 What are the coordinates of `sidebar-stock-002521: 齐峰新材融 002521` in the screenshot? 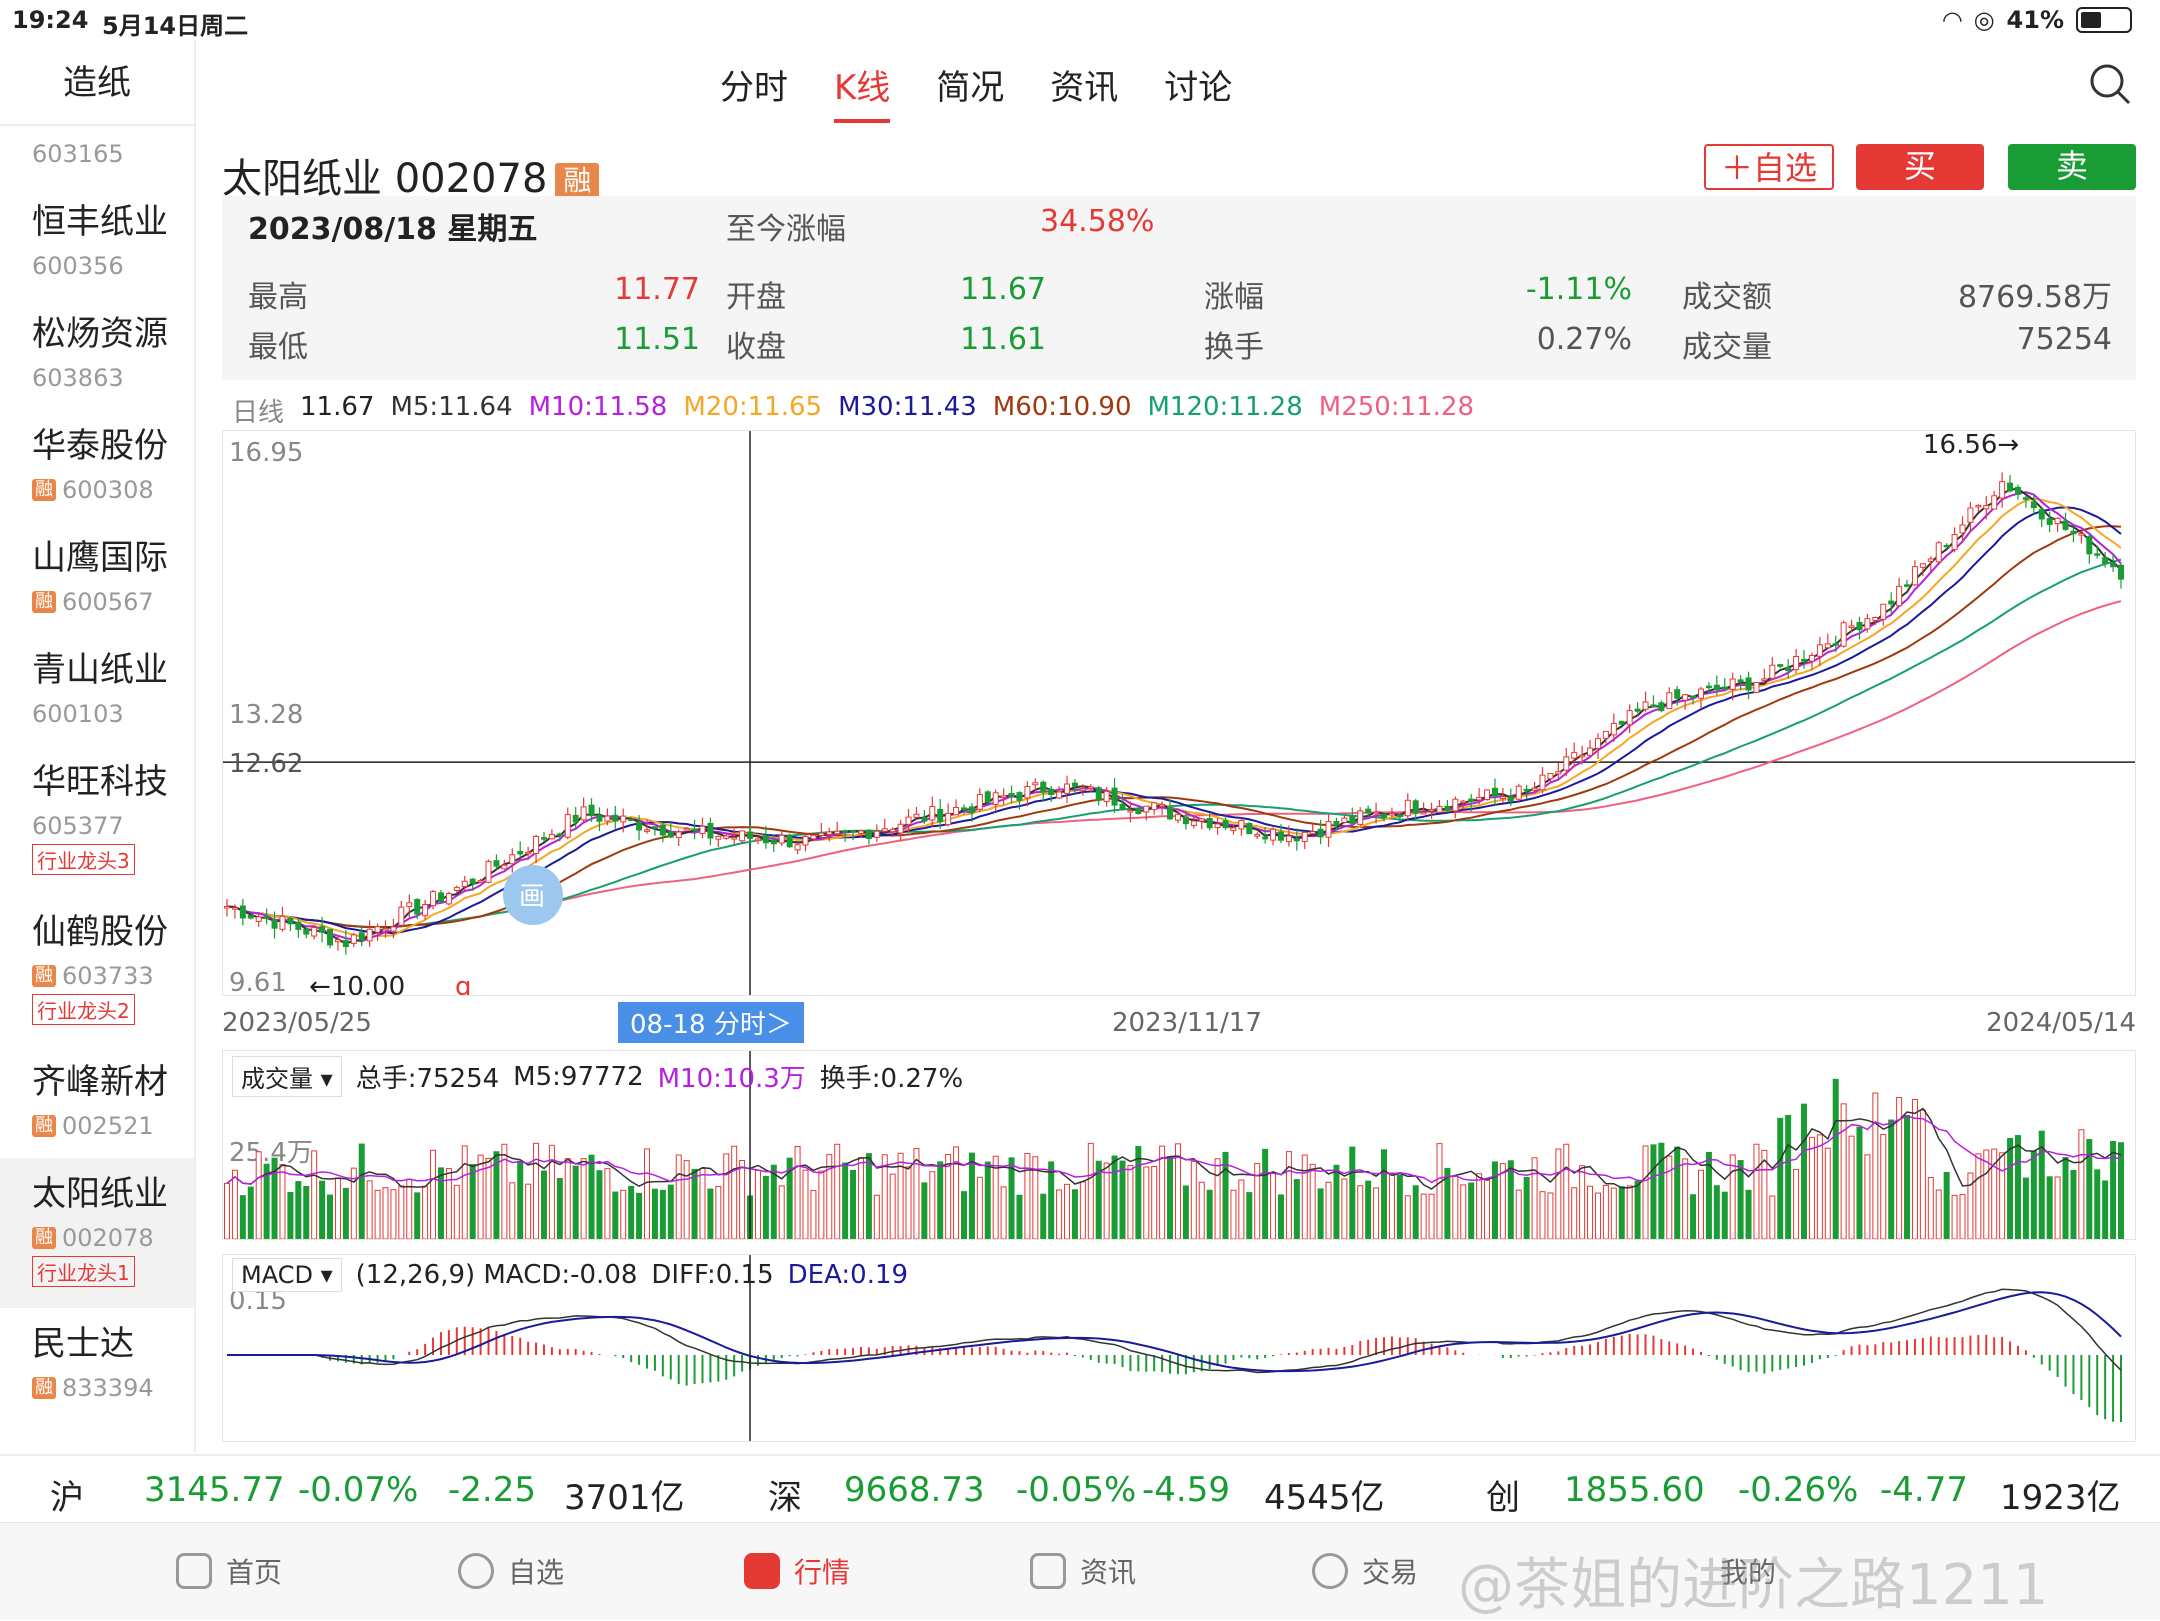 It's located at (97, 1102).